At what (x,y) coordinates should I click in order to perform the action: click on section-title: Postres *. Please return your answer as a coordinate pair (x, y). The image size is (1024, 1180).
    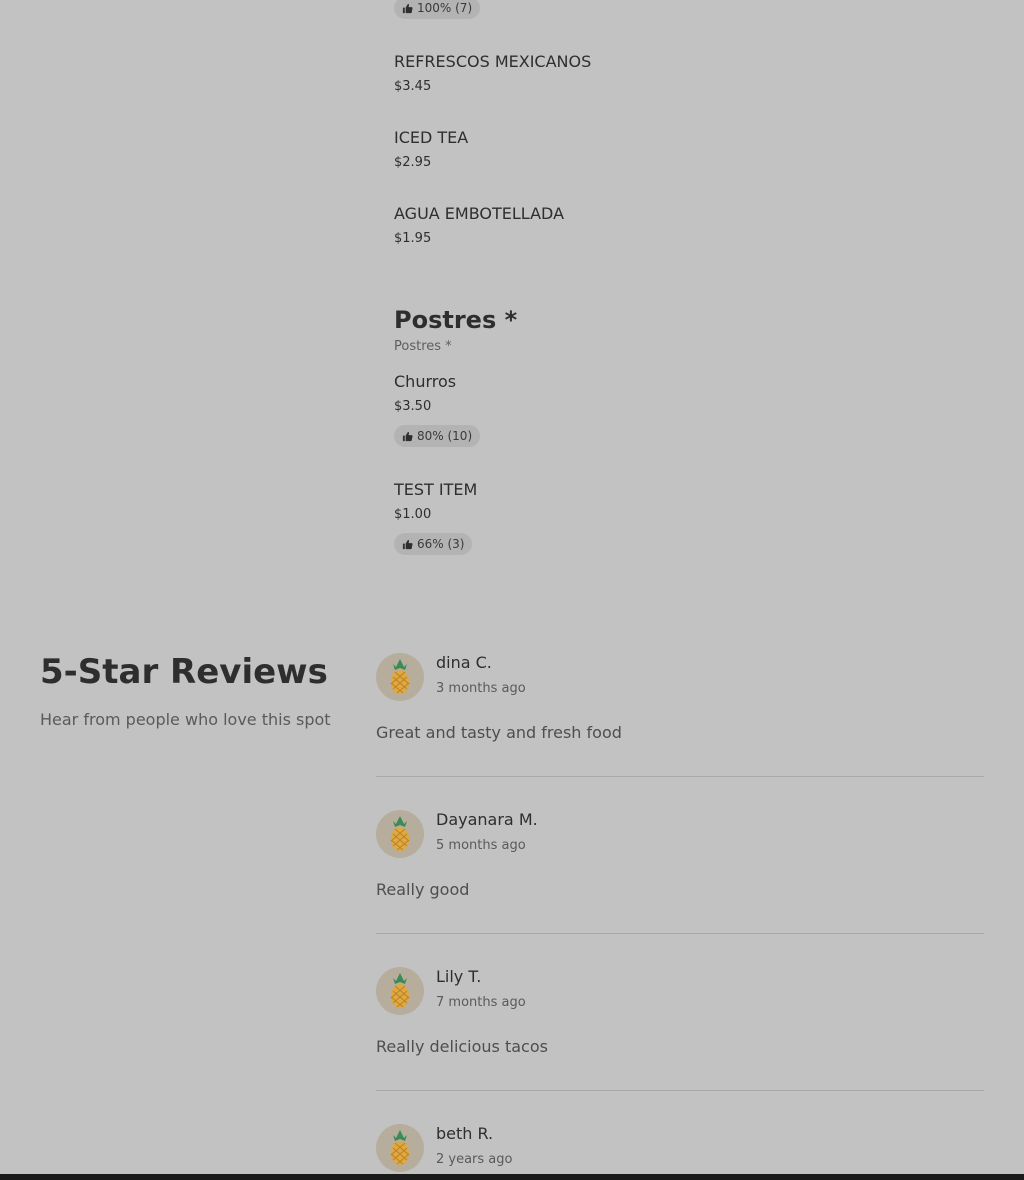
    Looking at the image, I should click on (456, 320).